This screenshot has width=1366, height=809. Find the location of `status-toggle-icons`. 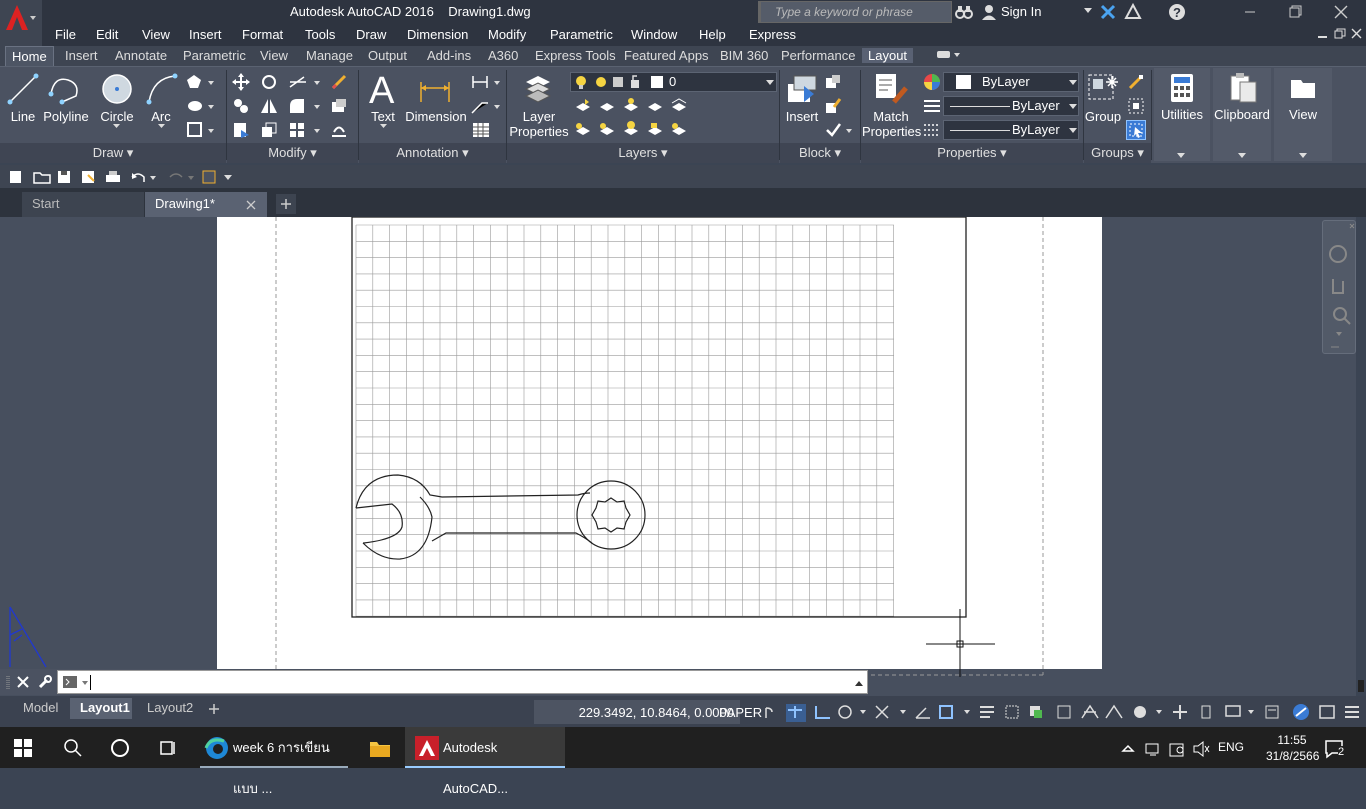

status-toggle-icons is located at coordinates (1063, 712).